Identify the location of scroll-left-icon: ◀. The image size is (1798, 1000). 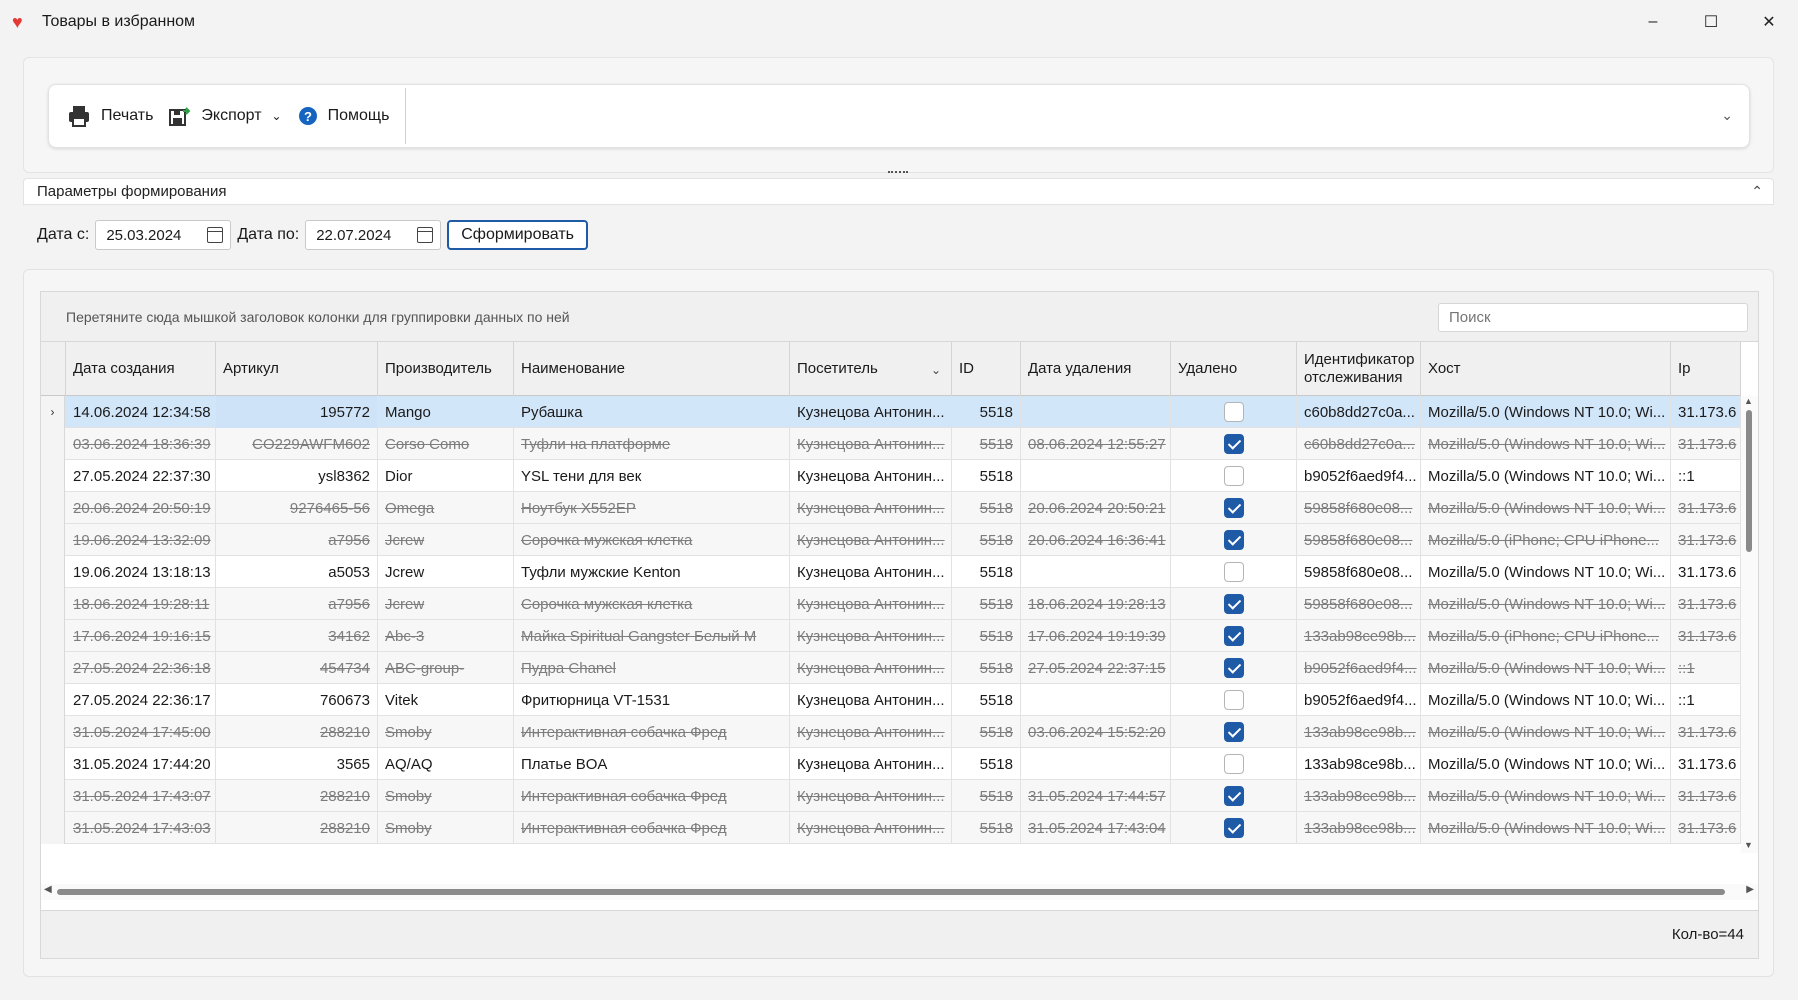
(48, 889).